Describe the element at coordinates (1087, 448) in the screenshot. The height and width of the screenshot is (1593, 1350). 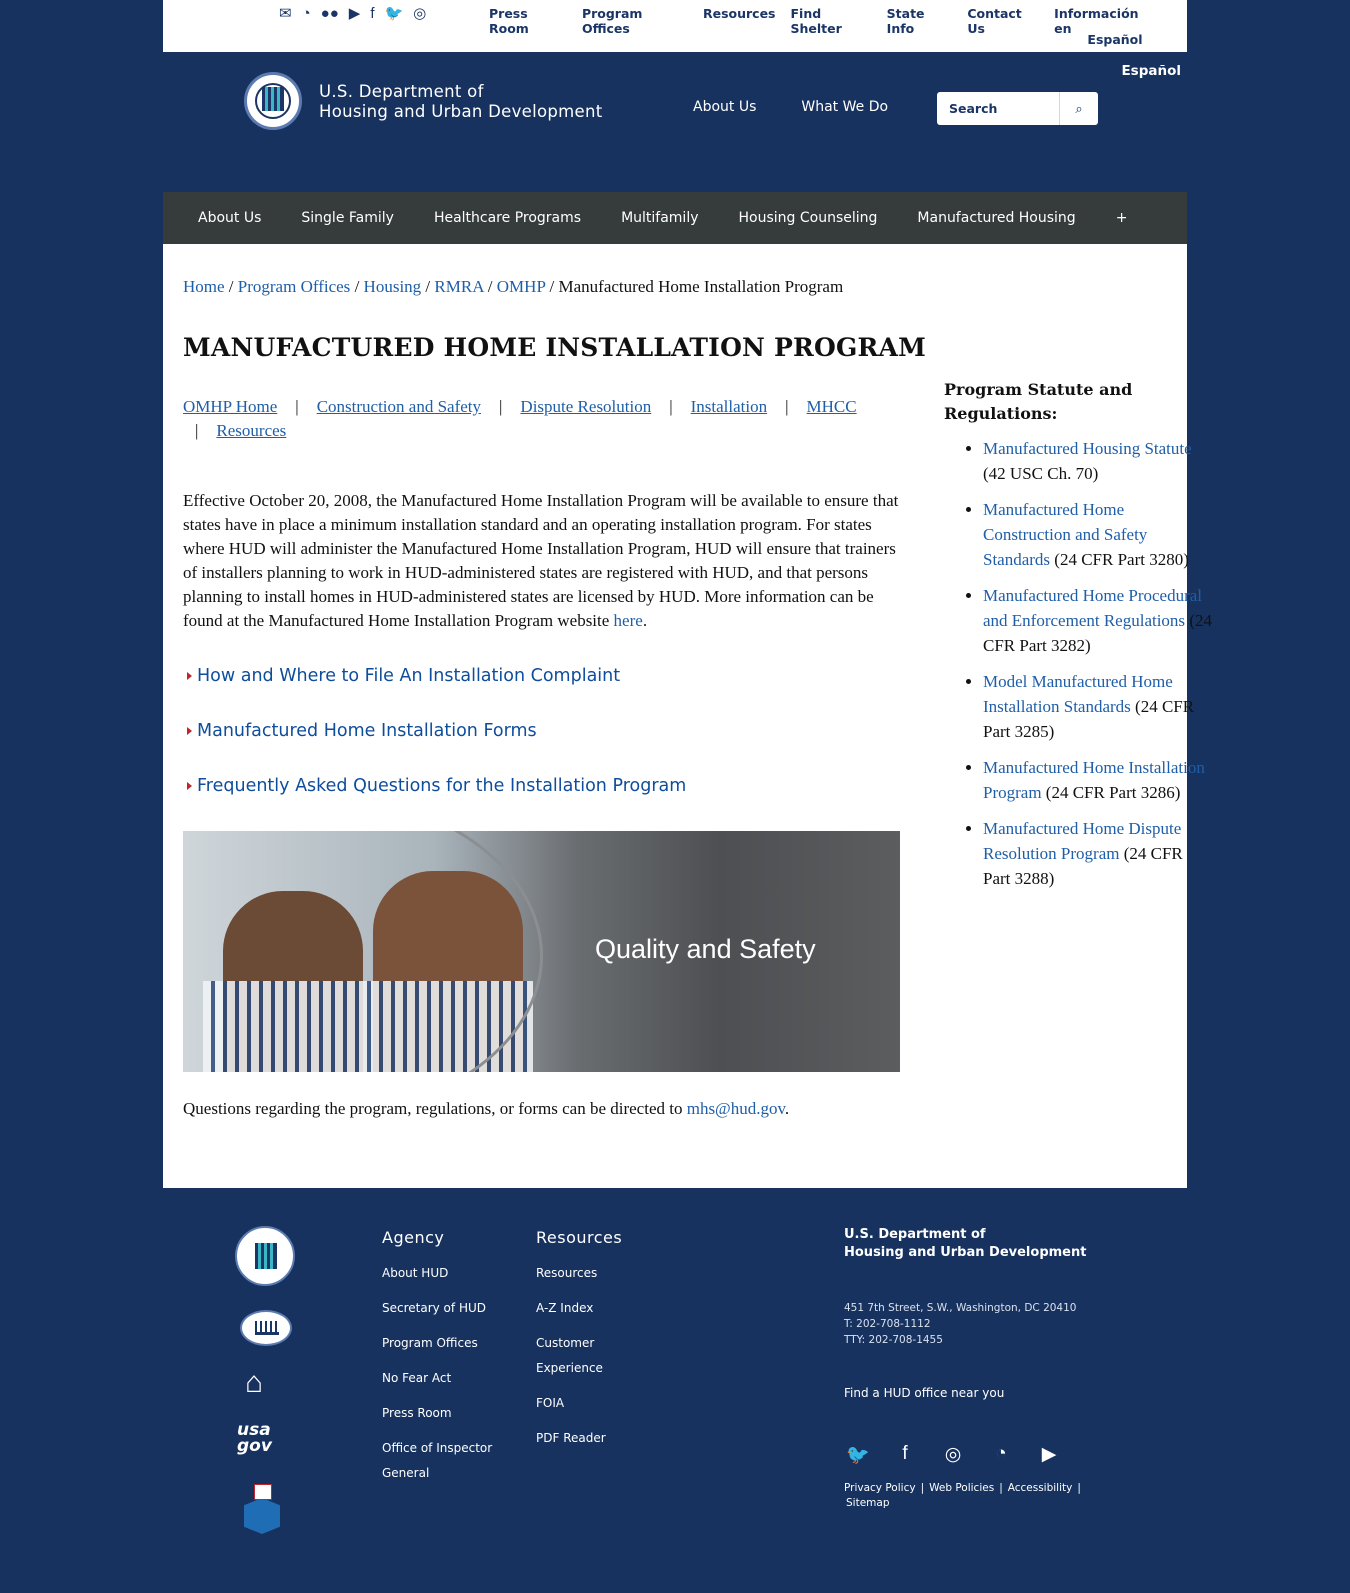
I see `sidebar-link-statute: Manufactured Housing Statute` at that location.